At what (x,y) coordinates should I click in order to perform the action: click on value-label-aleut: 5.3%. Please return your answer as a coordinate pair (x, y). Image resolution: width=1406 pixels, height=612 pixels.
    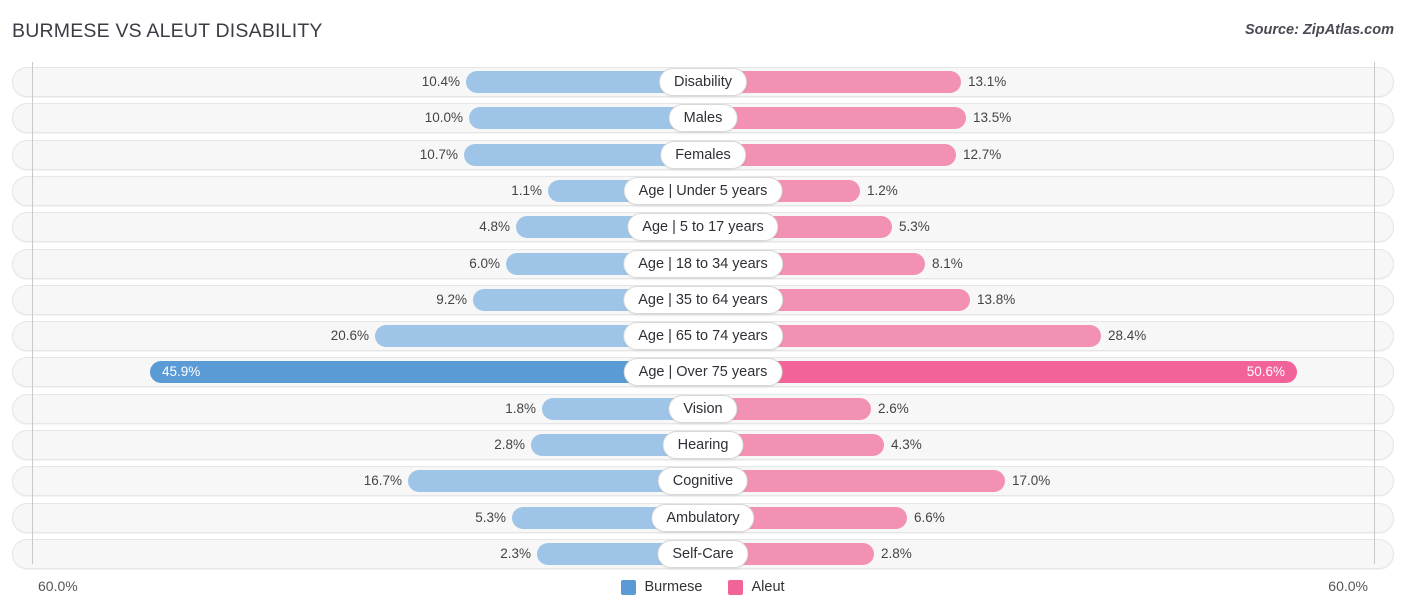
    Looking at the image, I should click on (914, 227).